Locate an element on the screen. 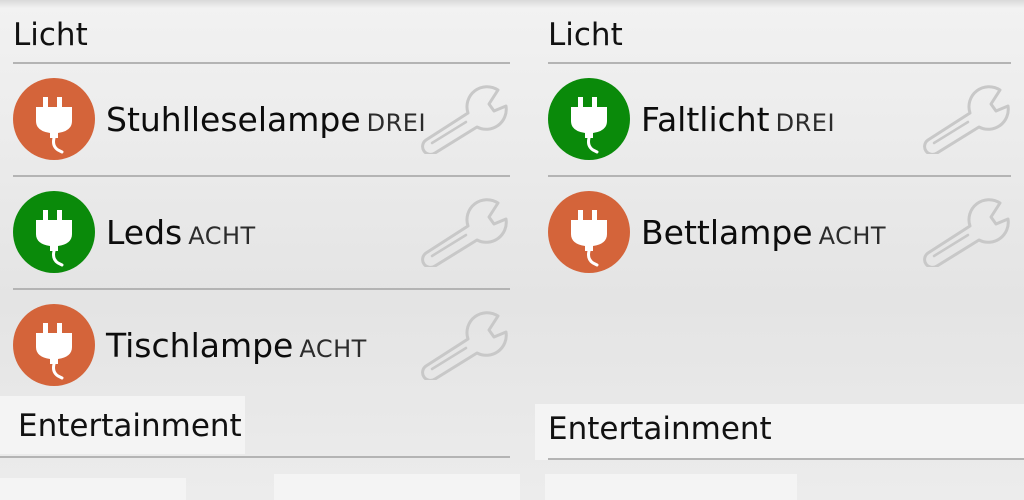 The height and width of the screenshot is (500, 1024). device-name: Stuhlleselampe is located at coordinates (233, 119).